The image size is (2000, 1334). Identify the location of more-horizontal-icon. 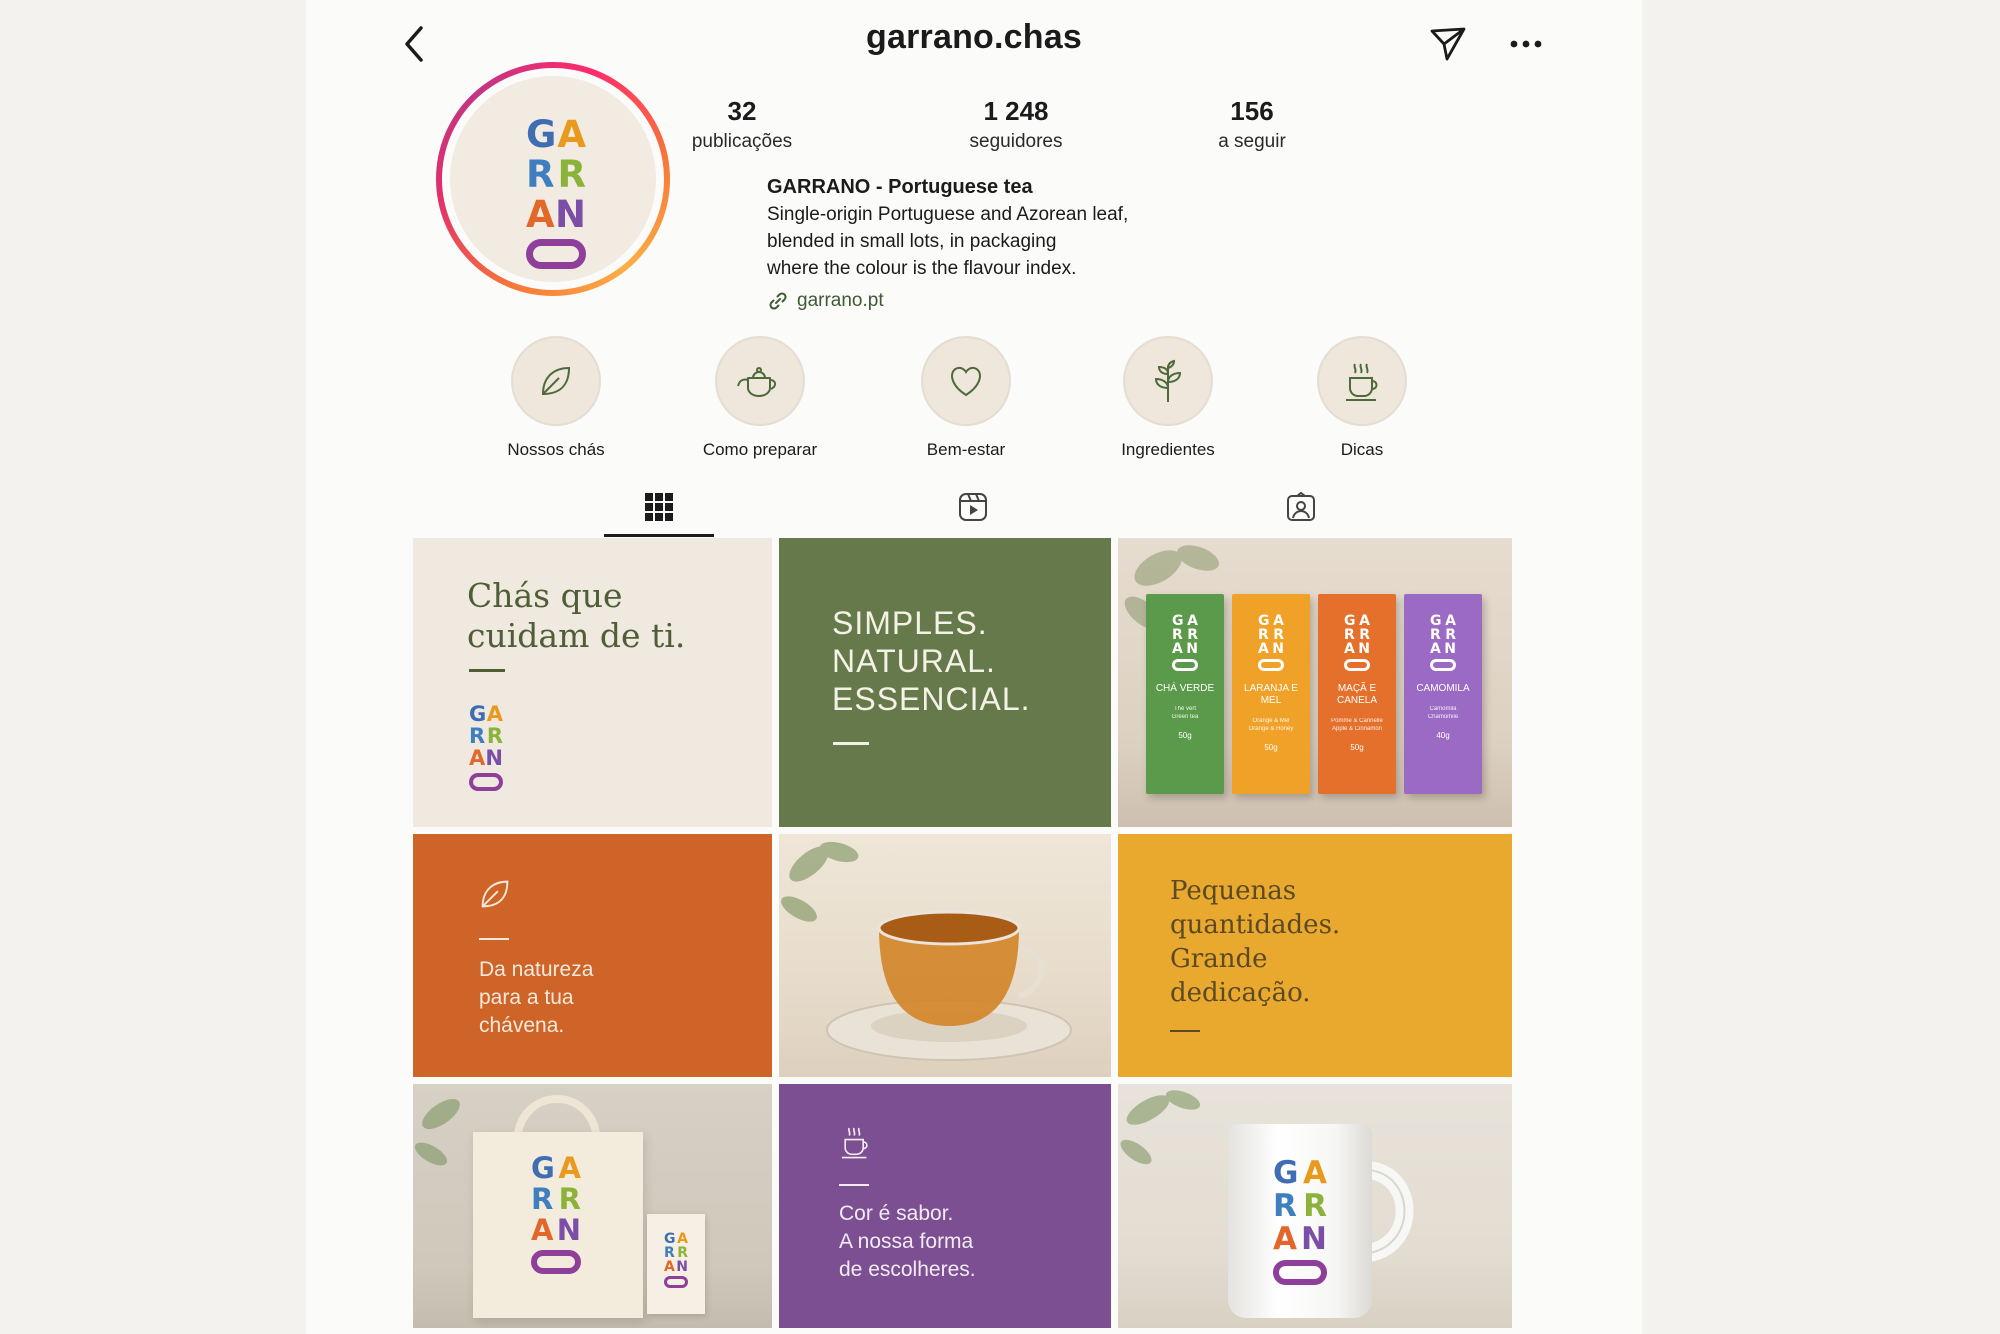
(1526, 44).